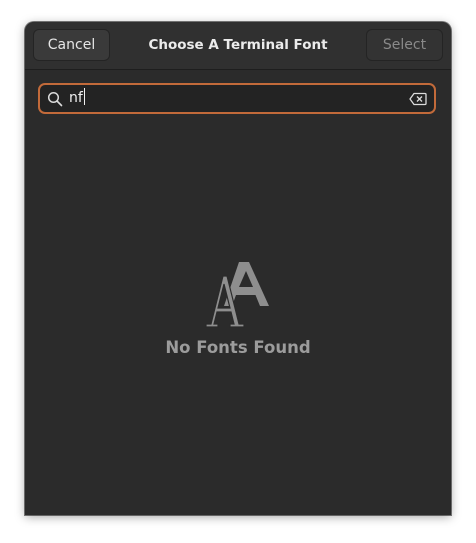 The height and width of the screenshot is (543, 476). What do you see at coordinates (237, 295) in the screenshot?
I see `font-icon` at bounding box center [237, 295].